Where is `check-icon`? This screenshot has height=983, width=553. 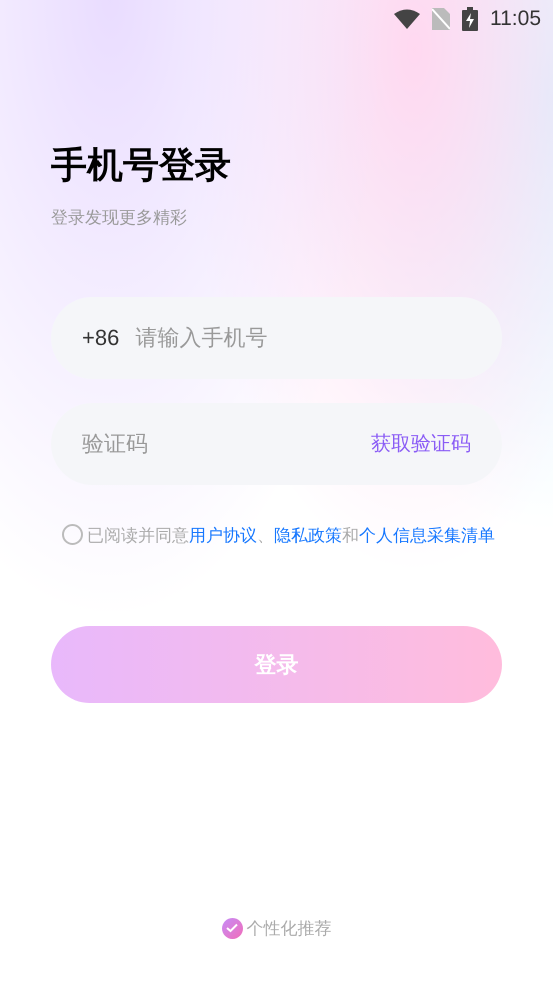 check-icon is located at coordinates (232, 928).